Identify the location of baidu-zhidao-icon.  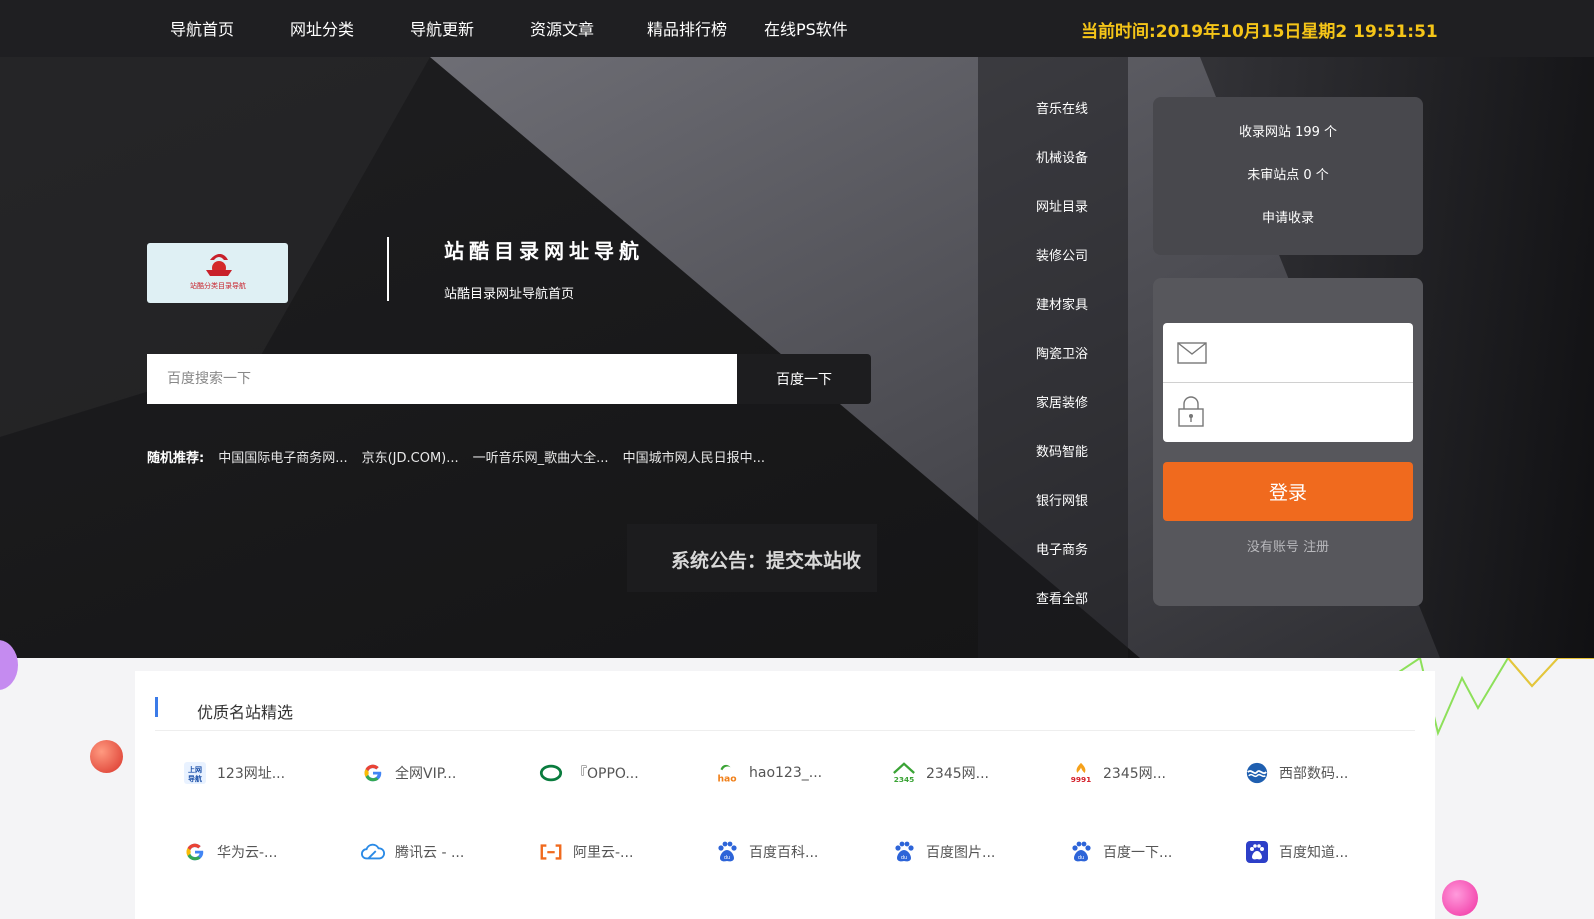
(1257, 852).